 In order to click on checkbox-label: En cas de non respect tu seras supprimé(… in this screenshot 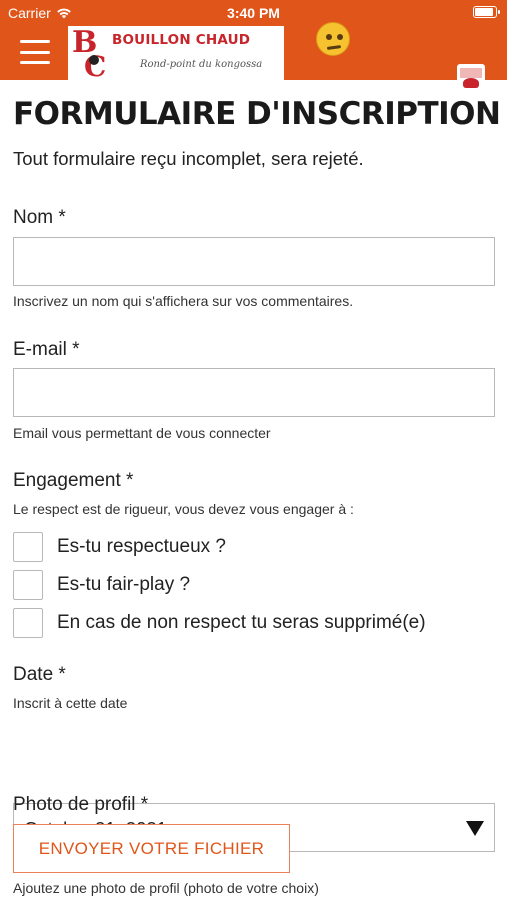, I will do `click(241, 622)`.